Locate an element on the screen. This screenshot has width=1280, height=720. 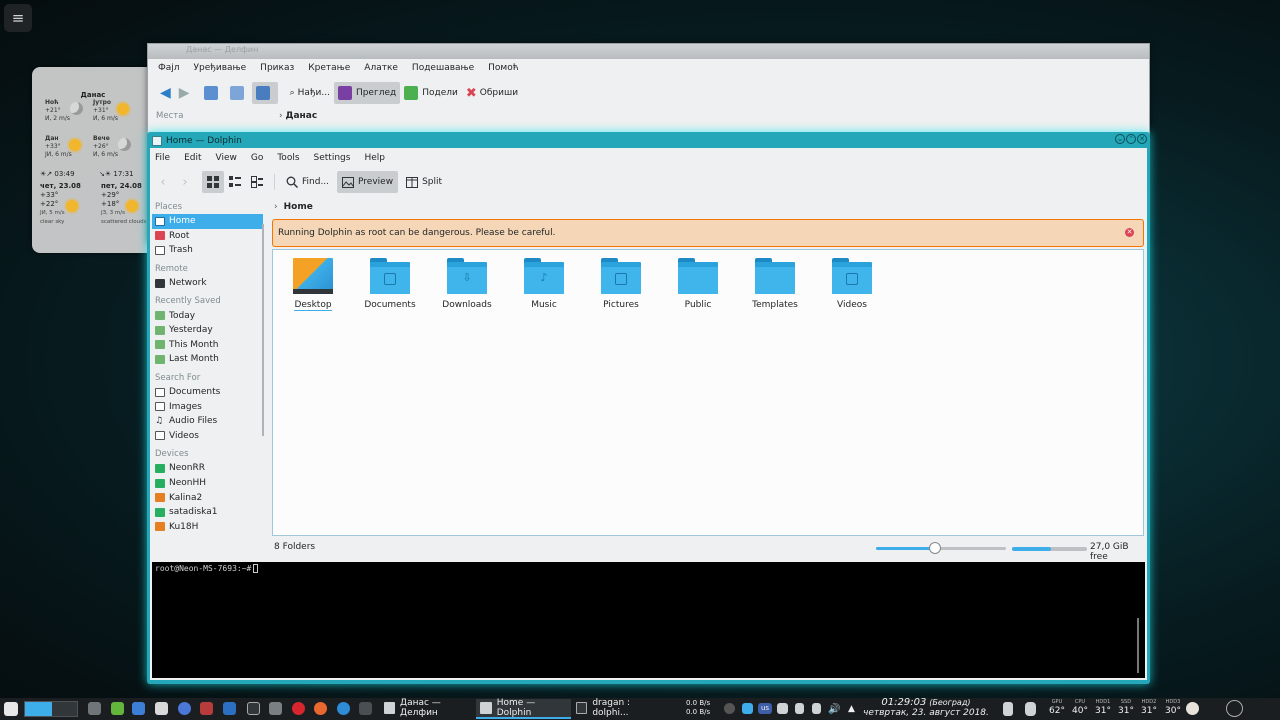
sidebar-scrollbar is located at coordinates (263, 330).